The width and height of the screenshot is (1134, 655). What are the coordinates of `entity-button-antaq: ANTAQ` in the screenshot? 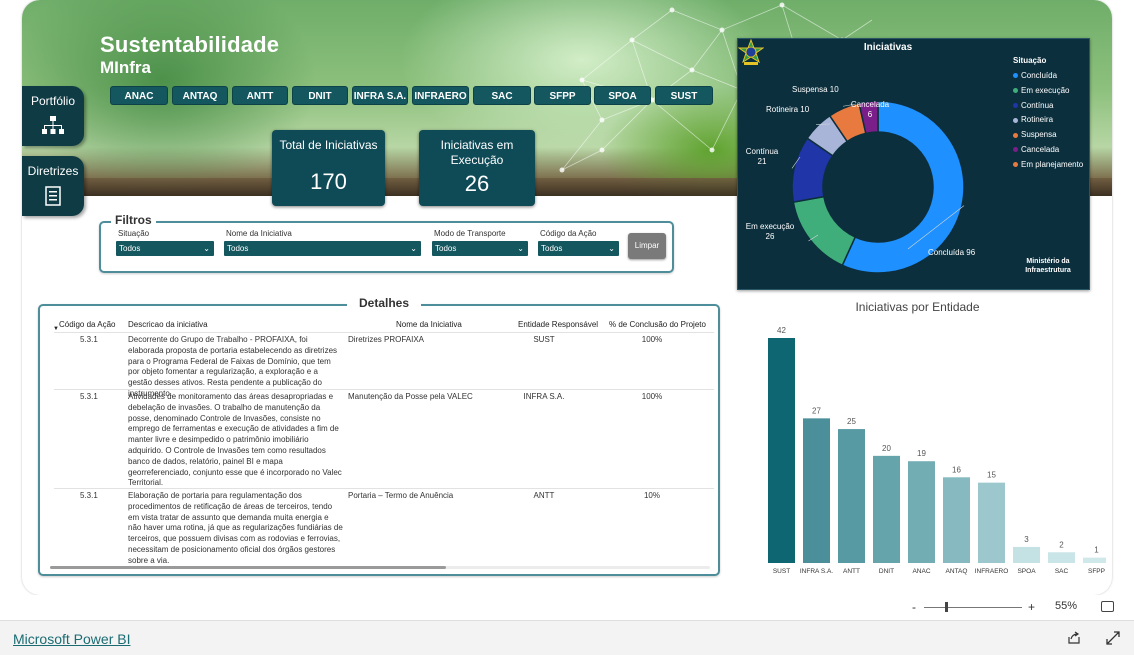 It's located at (200, 95).